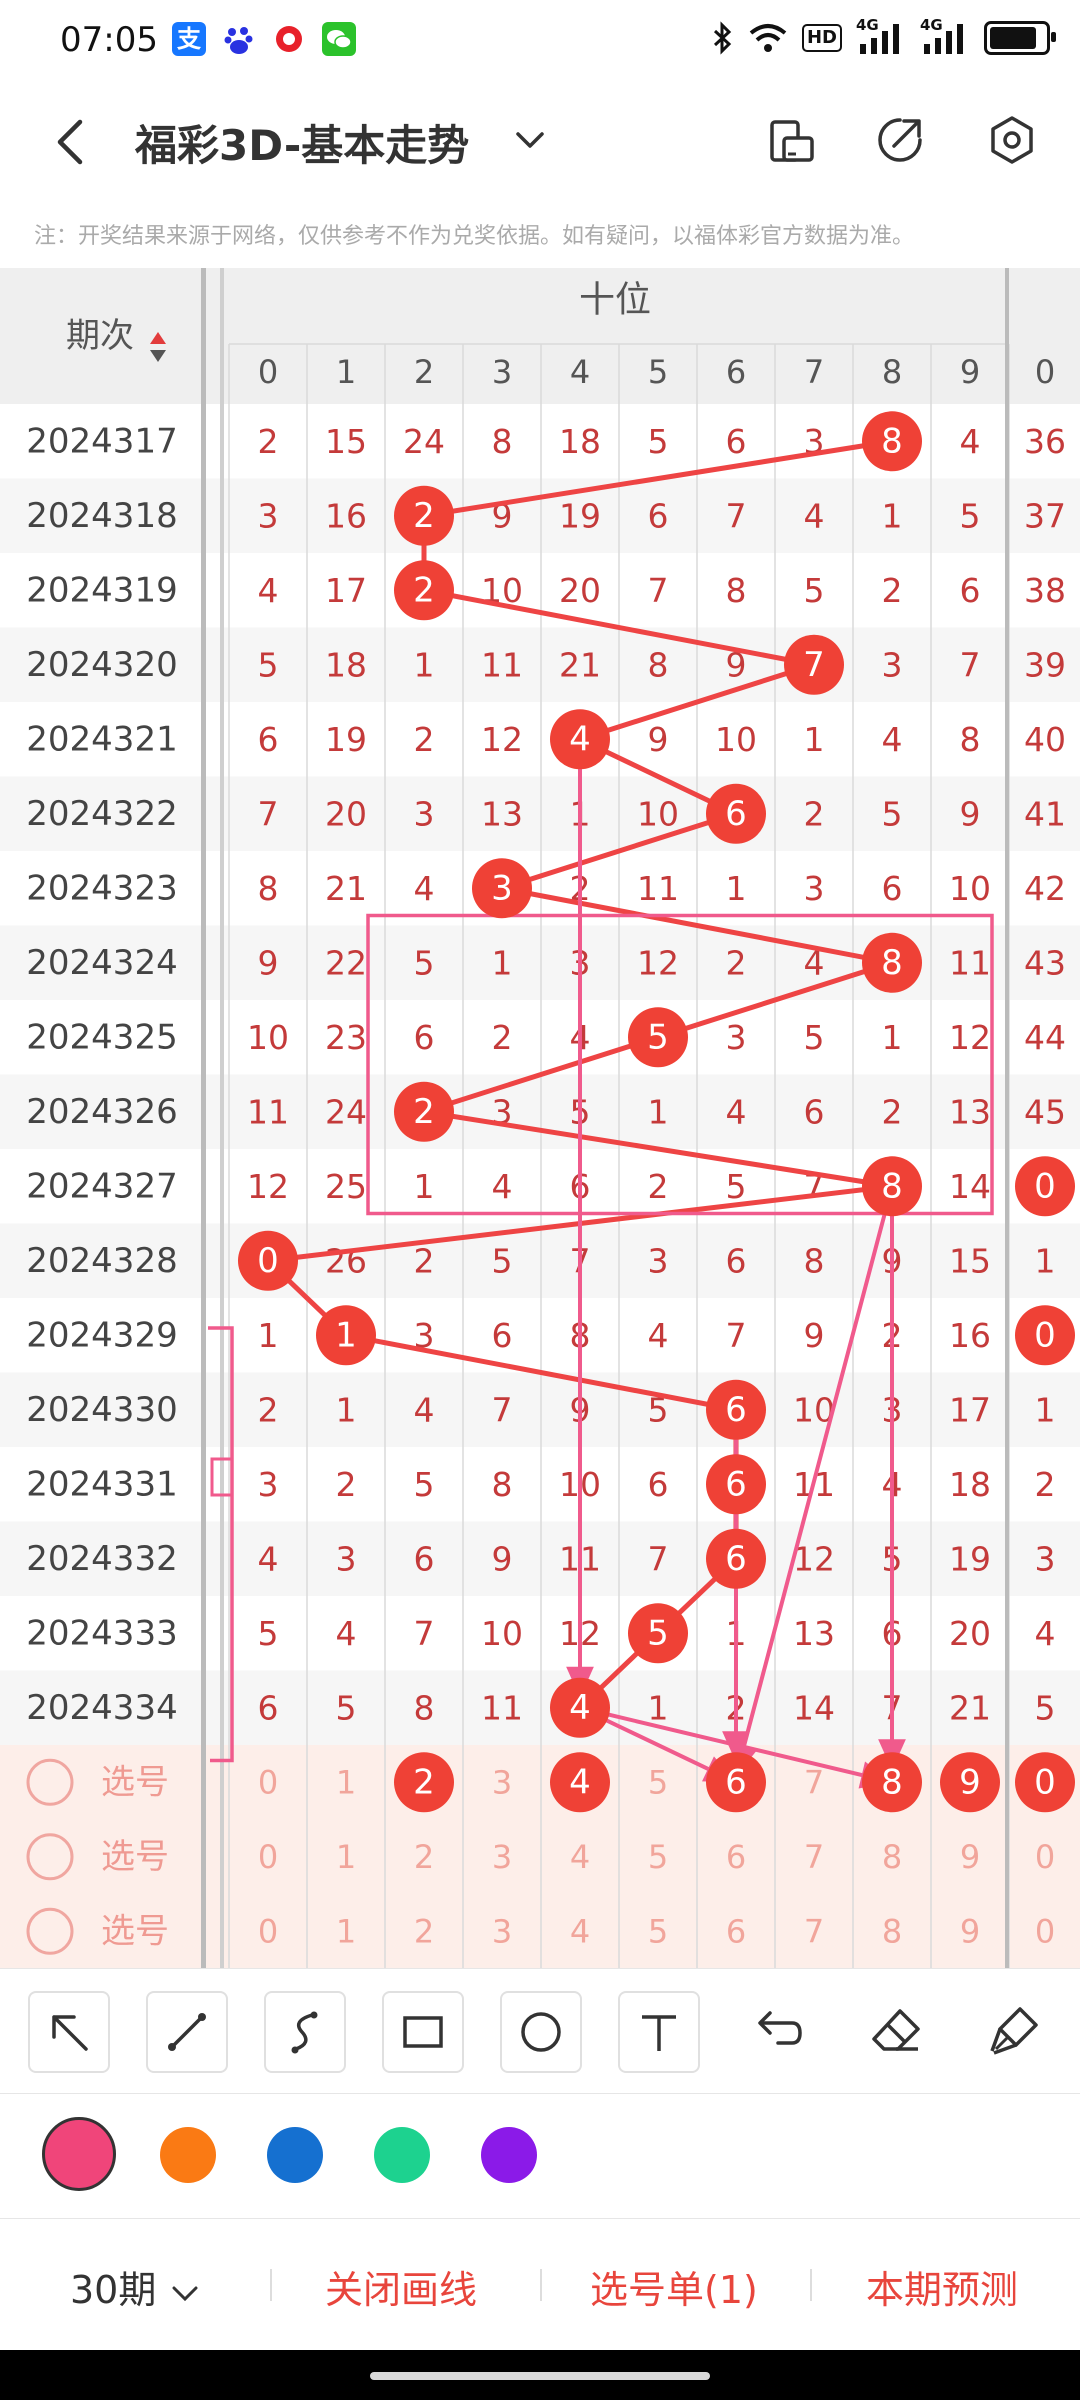 The height and width of the screenshot is (2400, 1080). I want to click on home-handle, so click(540, 2376).